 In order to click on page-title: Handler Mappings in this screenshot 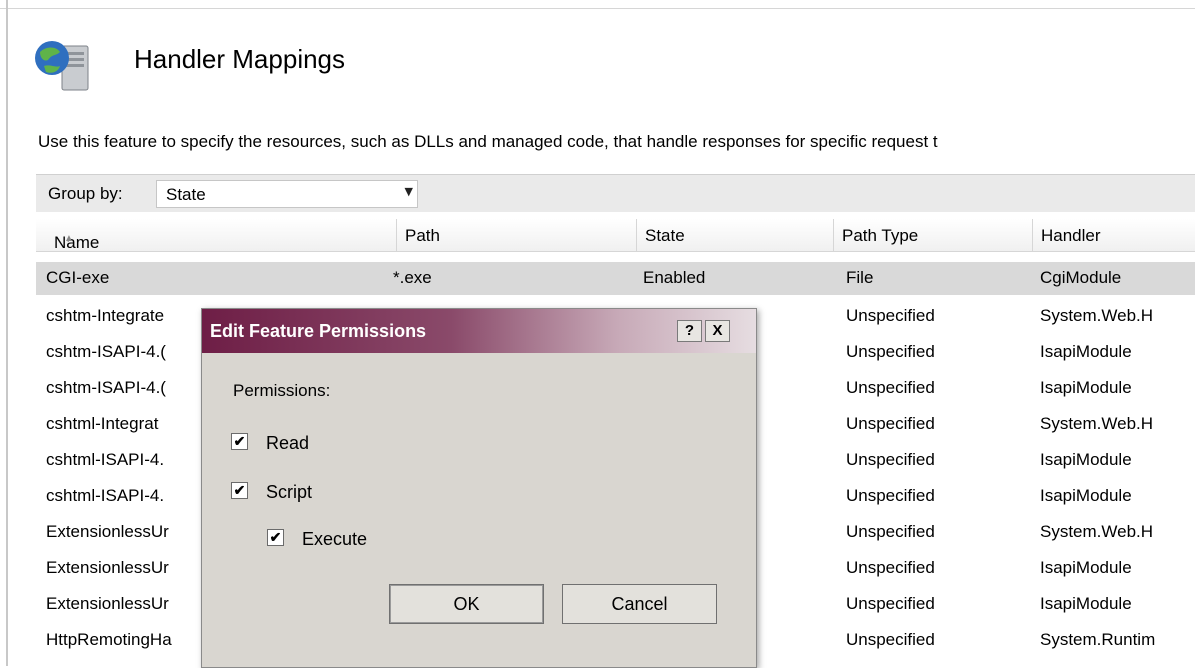, I will do `click(240, 59)`.